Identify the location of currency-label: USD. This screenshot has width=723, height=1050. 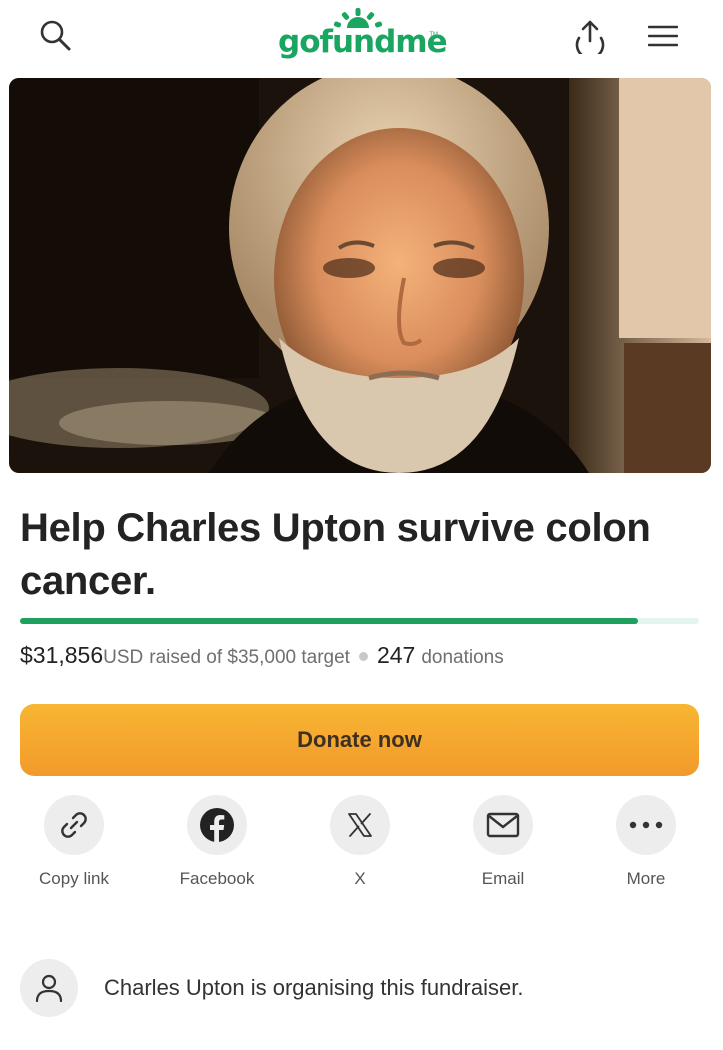
(123, 657).